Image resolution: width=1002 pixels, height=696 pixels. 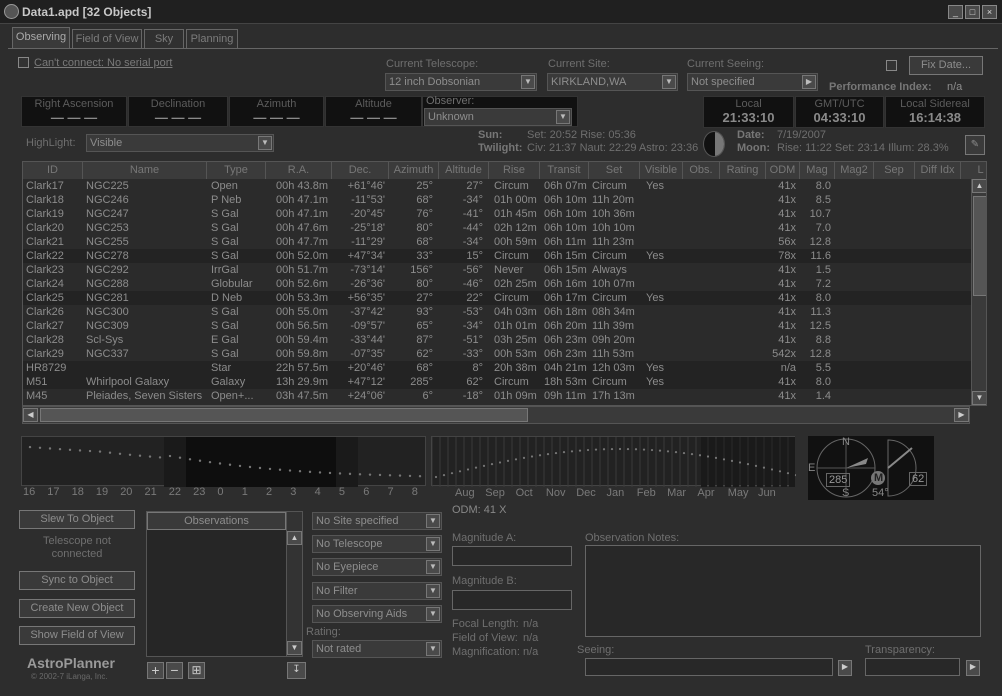 I want to click on rating-select: Not rated ▼, so click(x=377, y=649).